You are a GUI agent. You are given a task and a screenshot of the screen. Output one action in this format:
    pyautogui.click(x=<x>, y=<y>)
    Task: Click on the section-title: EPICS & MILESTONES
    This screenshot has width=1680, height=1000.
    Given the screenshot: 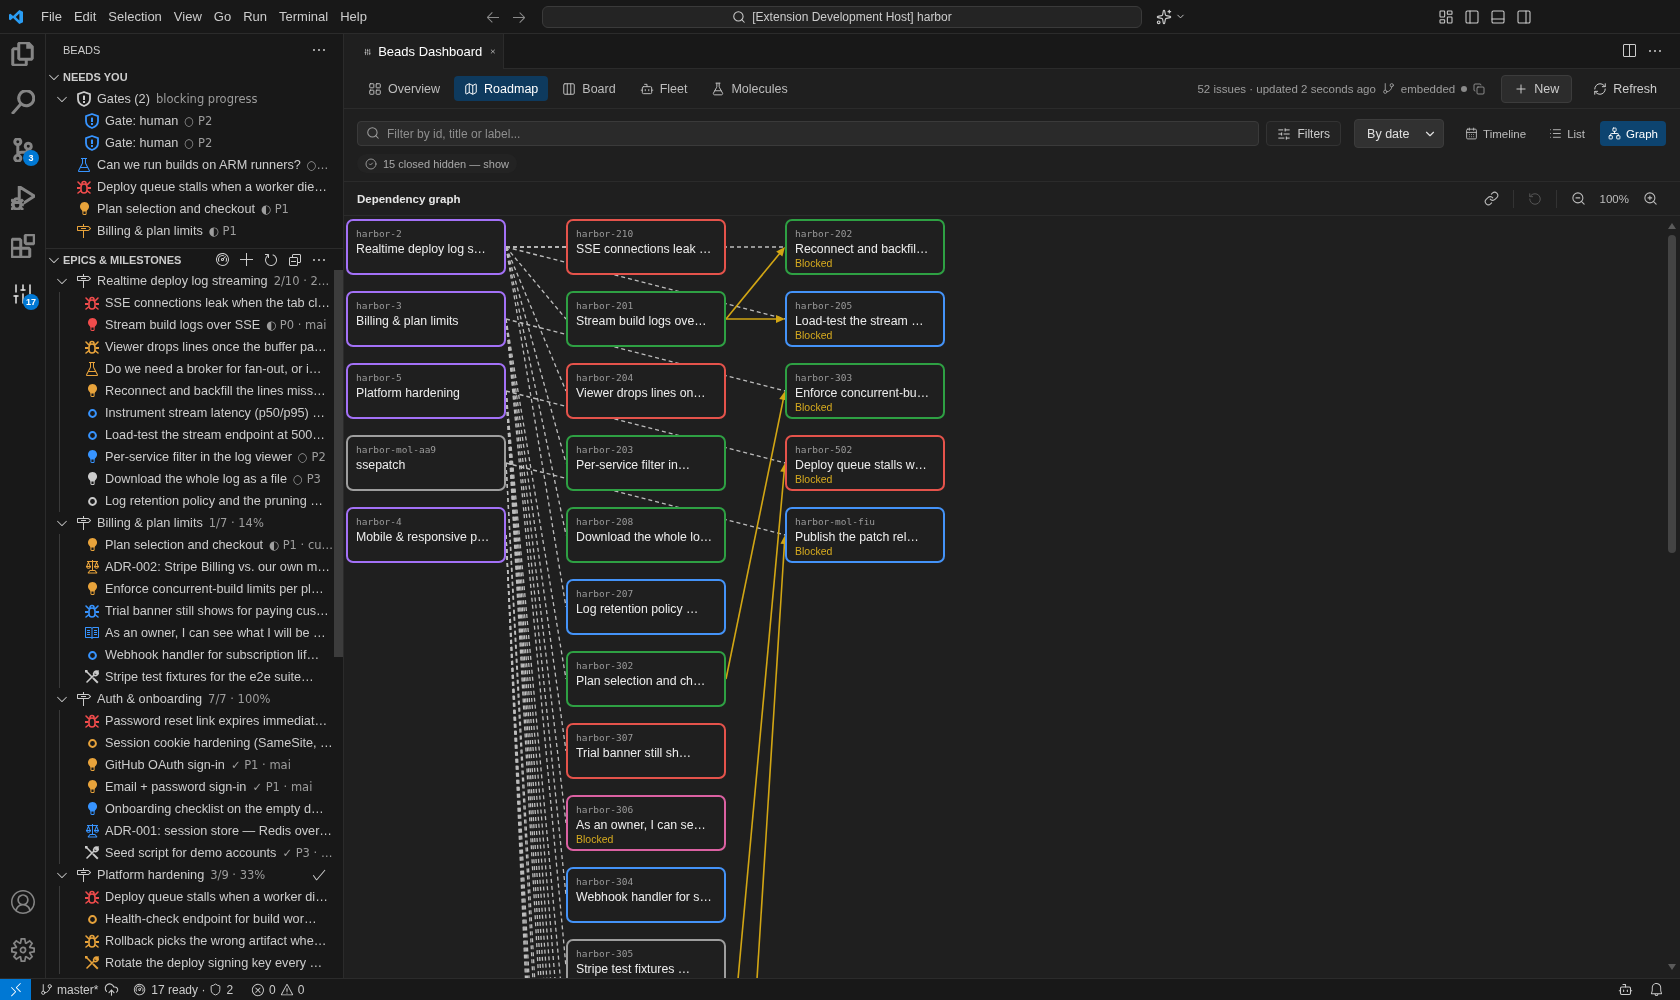 What is the action you would take?
    pyautogui.click(x=122, y=259)
    